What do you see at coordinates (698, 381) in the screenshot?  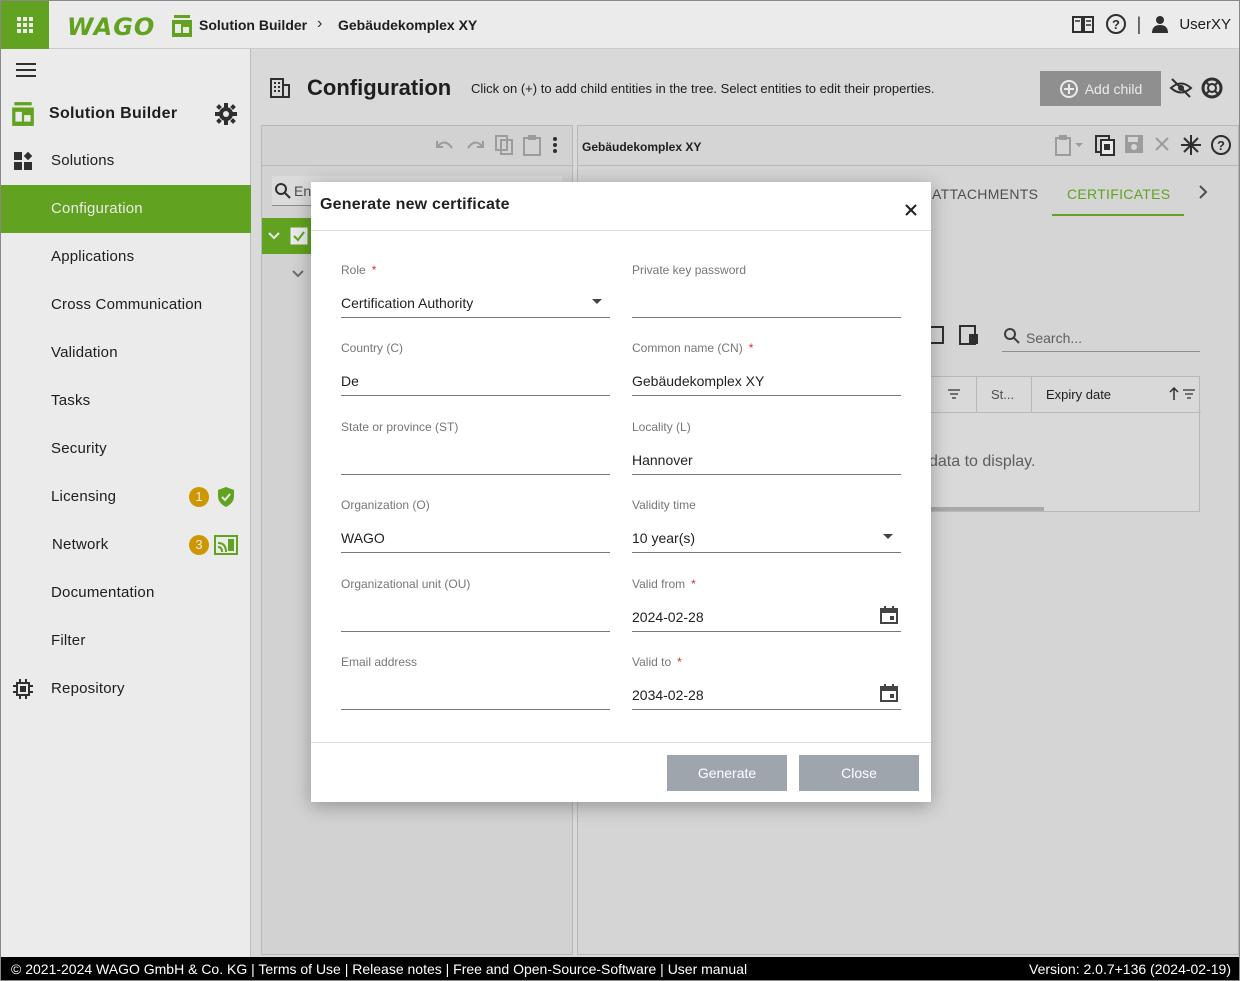 I see `common-name-value: Gebäudekomplex XY` at bounding box center [698, 381].